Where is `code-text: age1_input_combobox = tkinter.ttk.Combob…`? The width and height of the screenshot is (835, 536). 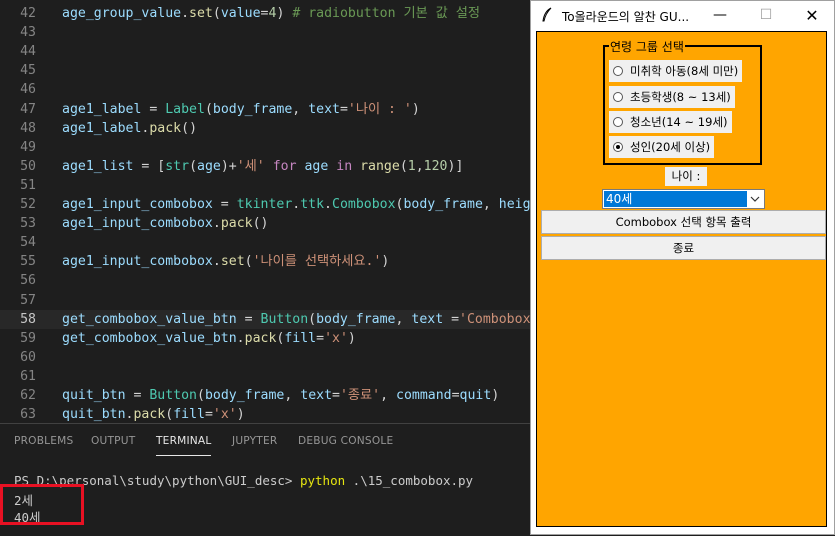
code-text: age1_input_combobox = tkinter.ttk.Combob… is located at coordinates (298, 204).